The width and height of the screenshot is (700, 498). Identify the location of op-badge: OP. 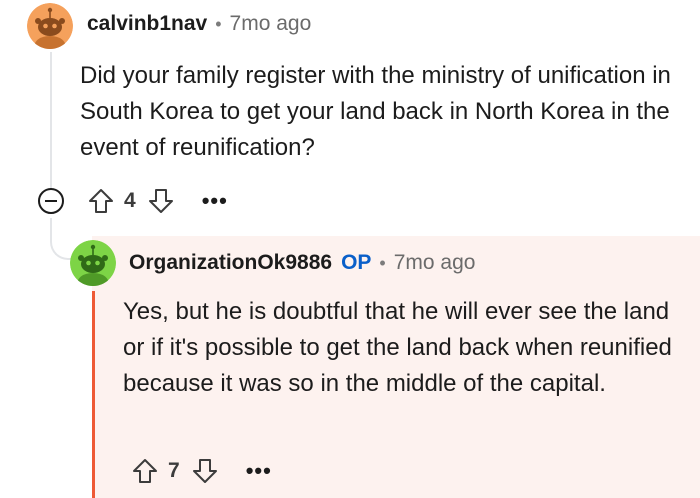
(356, 262).